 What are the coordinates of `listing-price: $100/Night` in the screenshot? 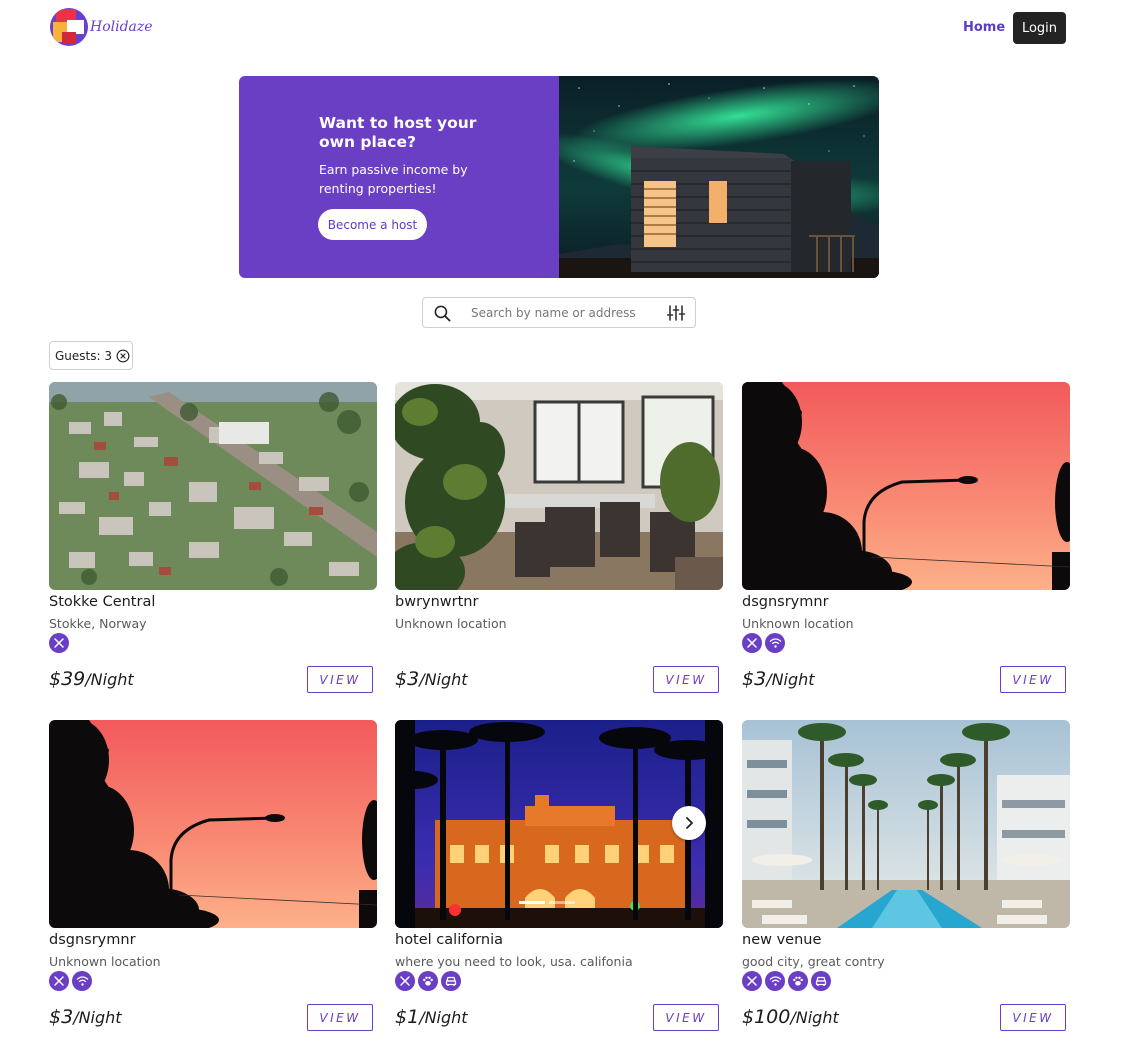 It's located at (790, 1017).